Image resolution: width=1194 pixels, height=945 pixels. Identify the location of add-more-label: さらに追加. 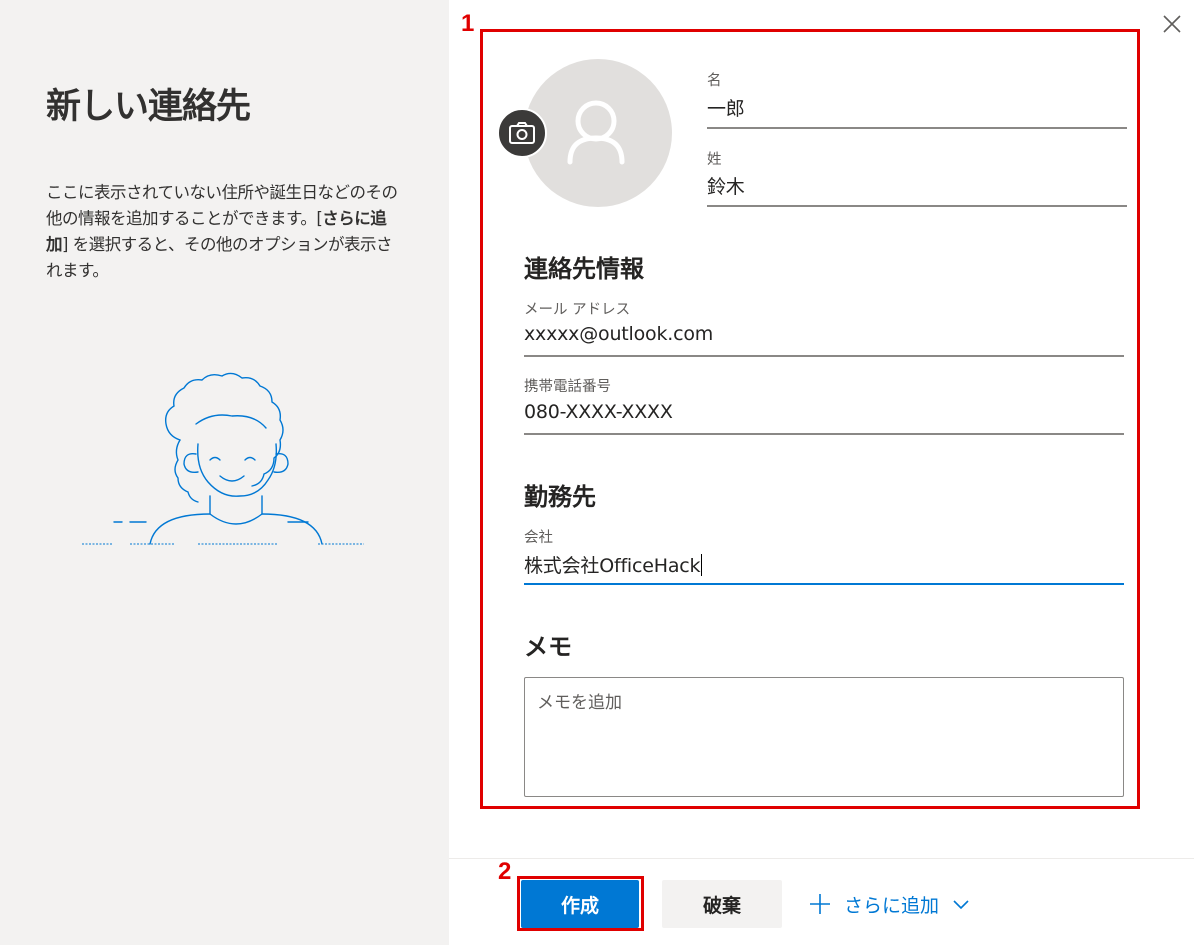
(892, 905).